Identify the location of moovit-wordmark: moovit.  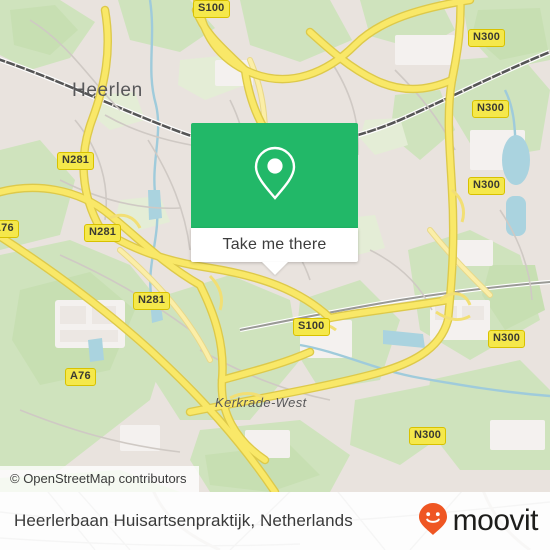
(495, 520).